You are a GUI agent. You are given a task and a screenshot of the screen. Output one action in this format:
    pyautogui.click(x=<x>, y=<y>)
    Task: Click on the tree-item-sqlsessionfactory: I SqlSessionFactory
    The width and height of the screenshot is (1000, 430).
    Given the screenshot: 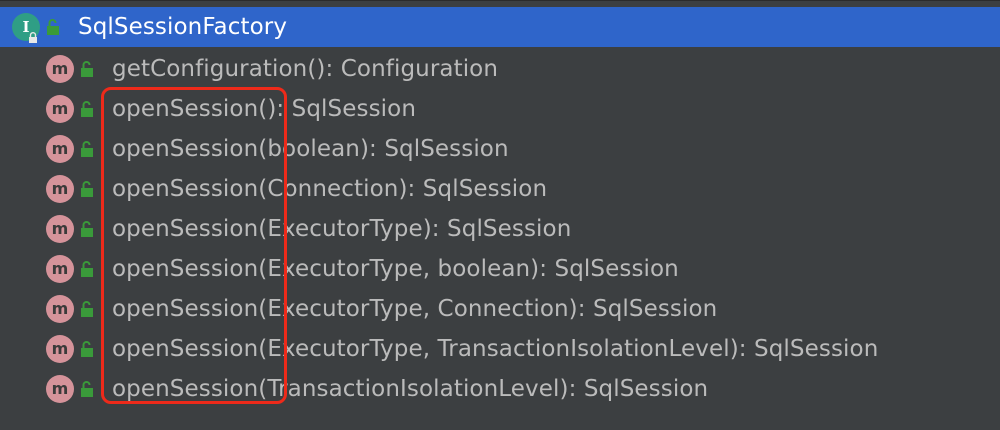 What is the action you would take?
    pyautogui.click(x=500, y=27)
    